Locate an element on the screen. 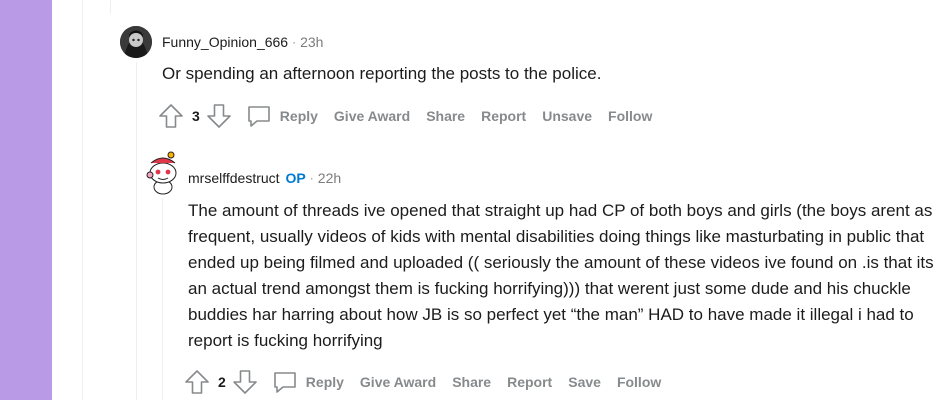 Image resolution: width=952 pixels, height=400 pixels. comment-meta: mrselffdestruct OP · 22h is located at coordinates (264, 178).